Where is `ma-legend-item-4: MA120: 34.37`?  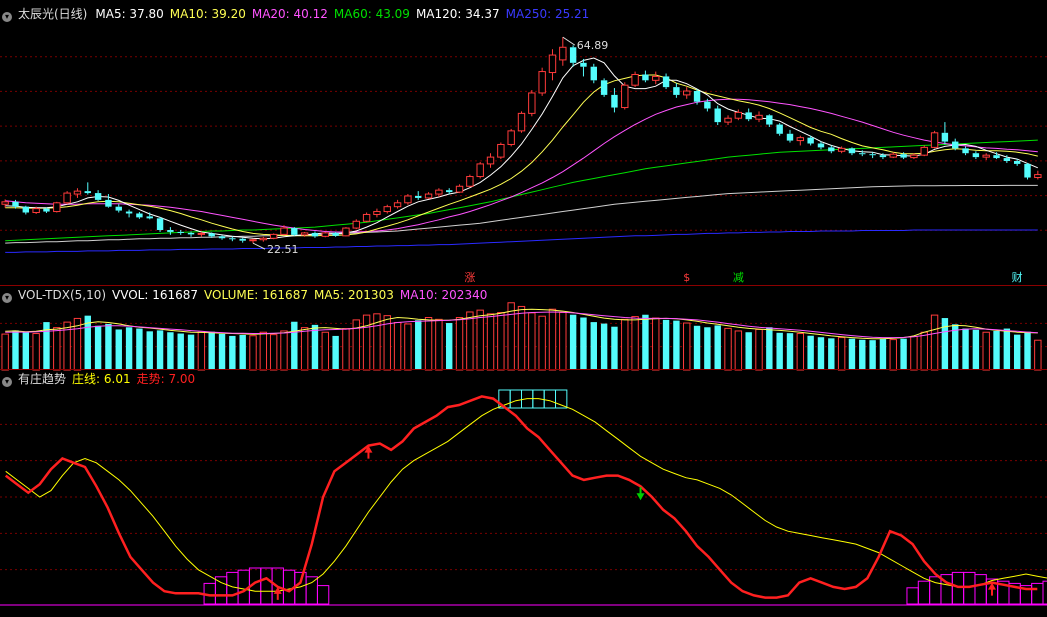 ma-legend-item-4: MA120: 34.37 is located at coordinates (457, 14).